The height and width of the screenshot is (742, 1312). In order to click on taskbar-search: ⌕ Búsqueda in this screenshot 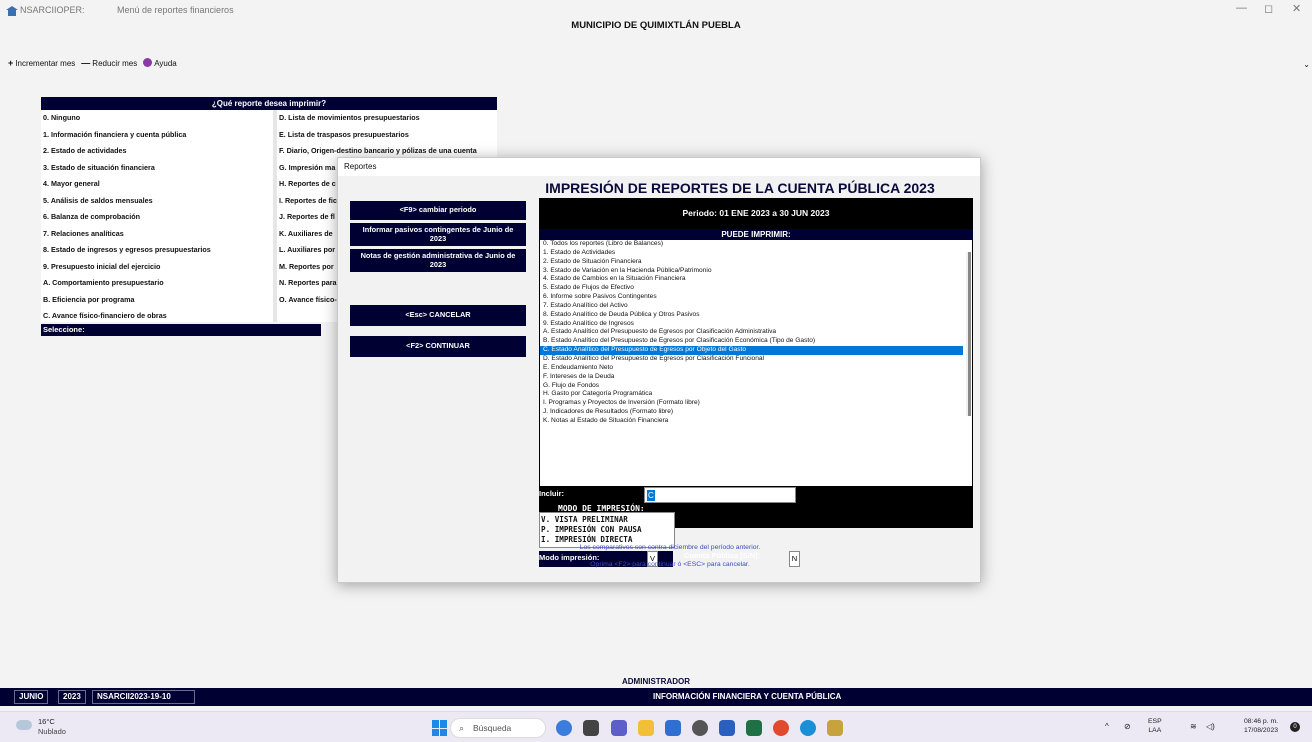, I will do `click(498, 728)`.